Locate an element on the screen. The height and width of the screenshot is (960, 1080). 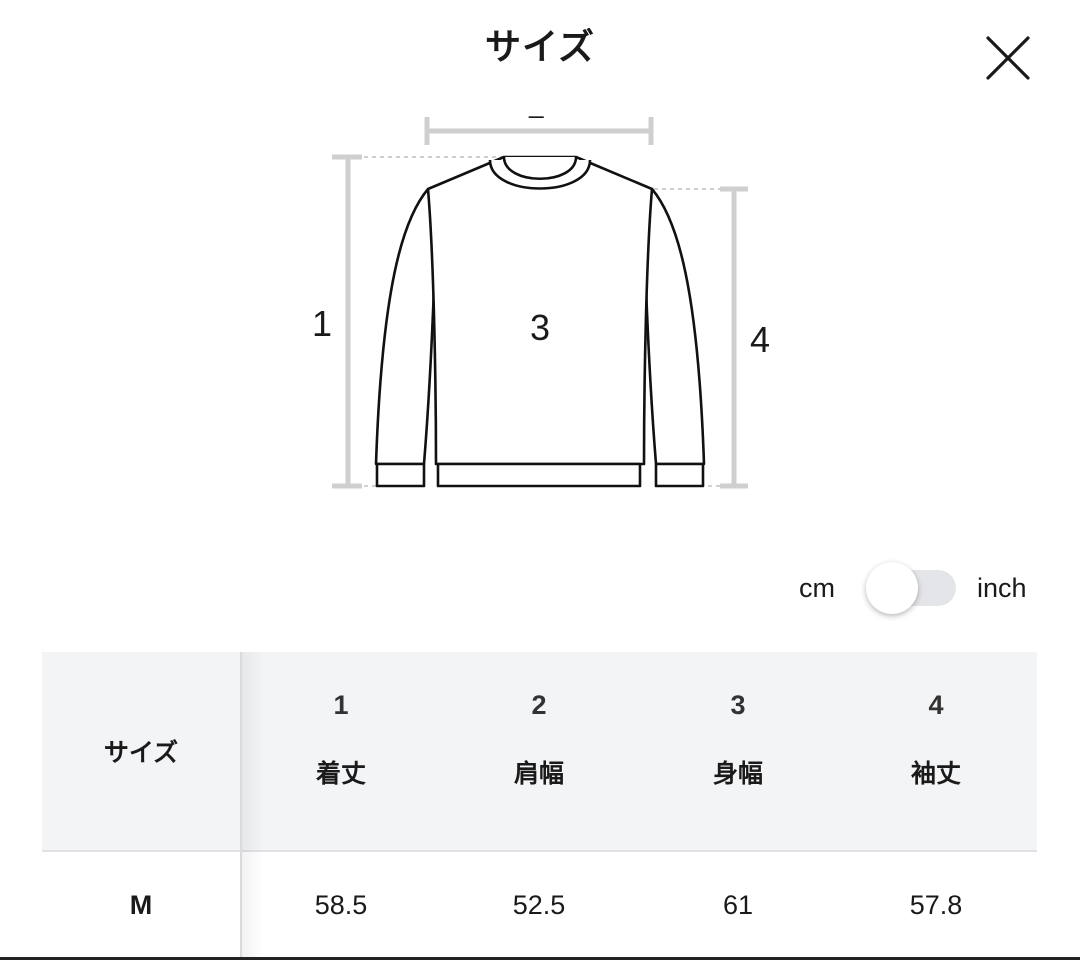
column-number: 3 is located at coordinates (738, 705).